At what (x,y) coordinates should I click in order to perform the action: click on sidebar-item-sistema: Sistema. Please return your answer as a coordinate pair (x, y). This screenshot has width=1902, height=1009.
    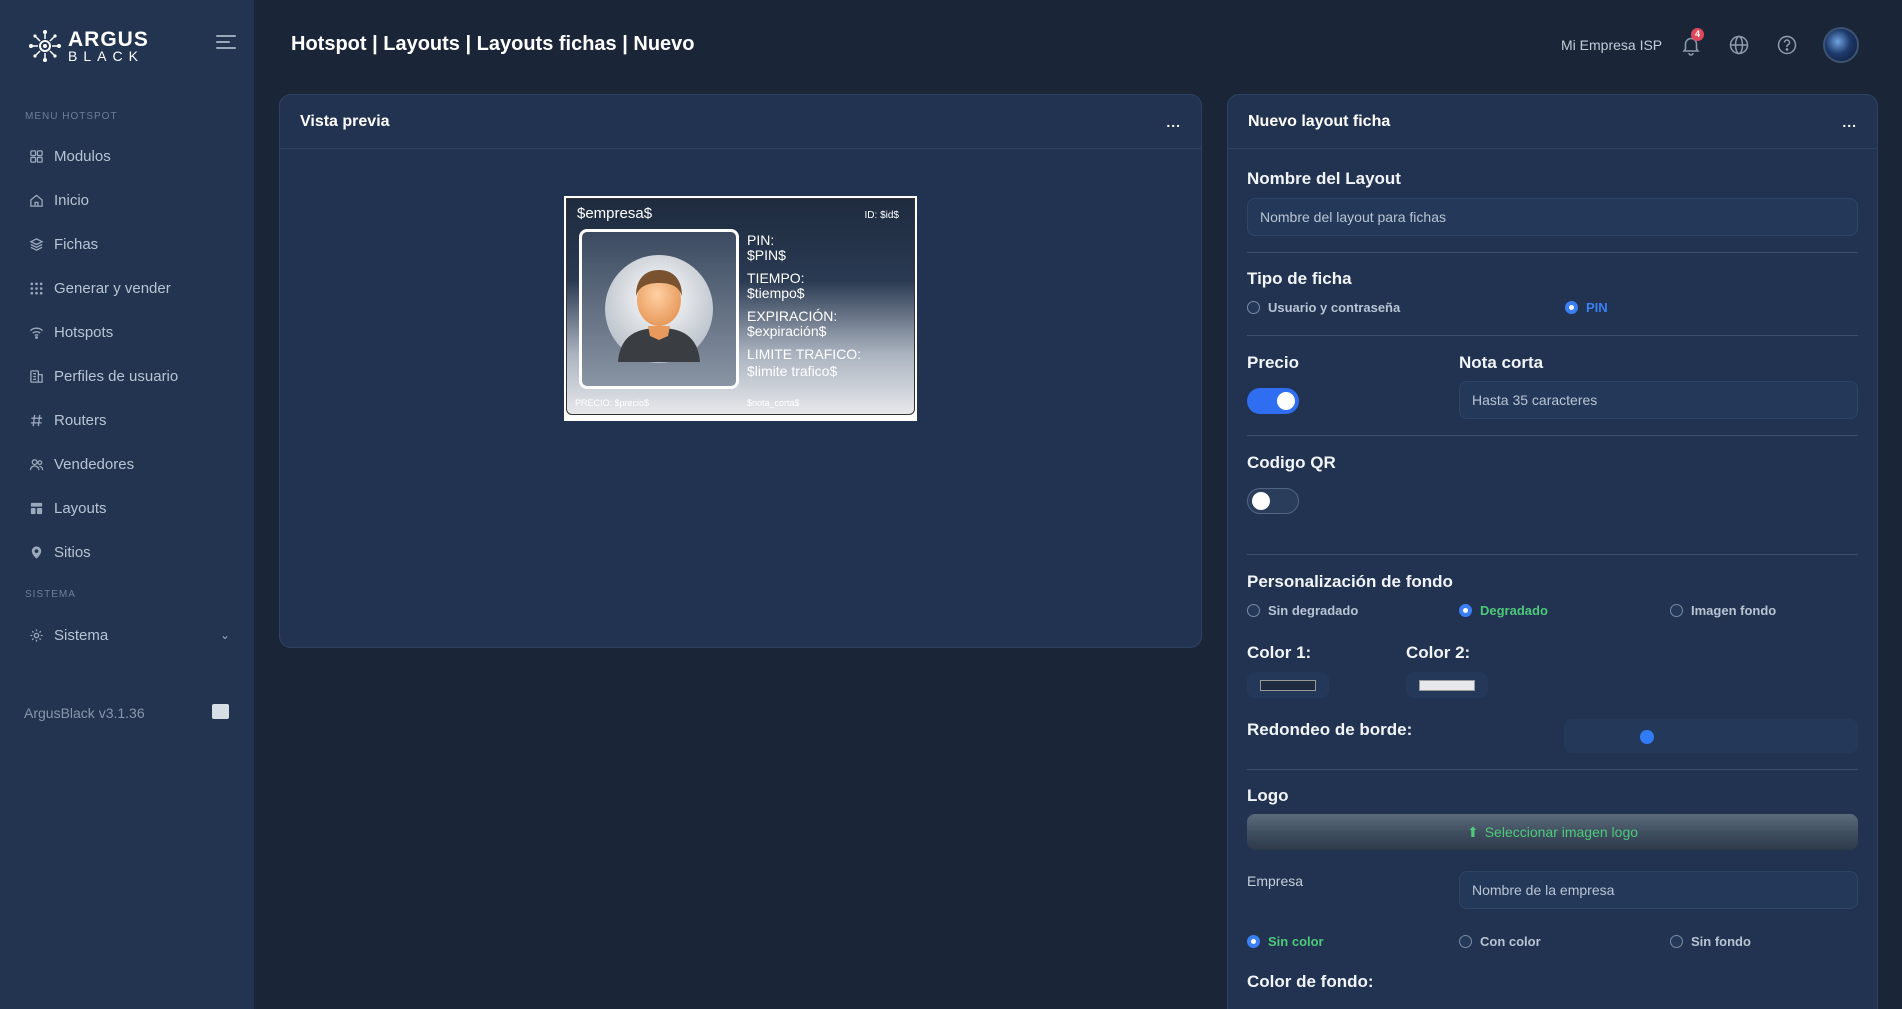
    Looking at the image, I should click on (68, 635).